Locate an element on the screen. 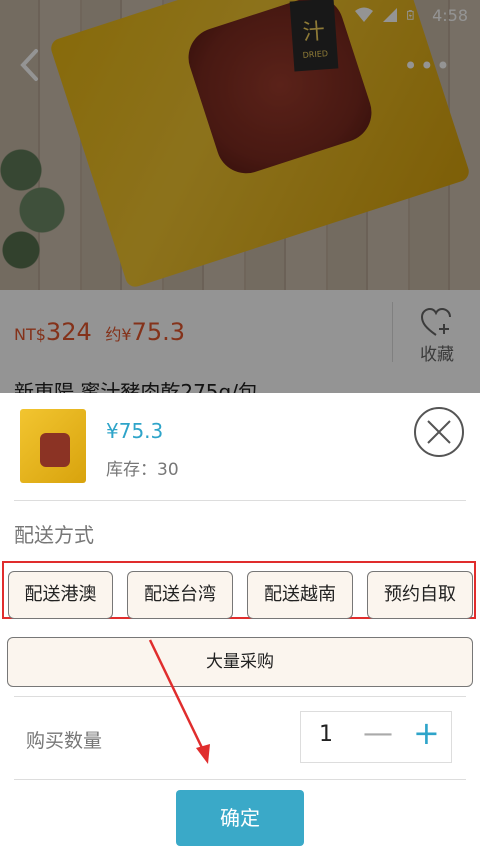 The image size is (480, 854). quantity-stepper: 1 — + is located at coordinates (376, 737).